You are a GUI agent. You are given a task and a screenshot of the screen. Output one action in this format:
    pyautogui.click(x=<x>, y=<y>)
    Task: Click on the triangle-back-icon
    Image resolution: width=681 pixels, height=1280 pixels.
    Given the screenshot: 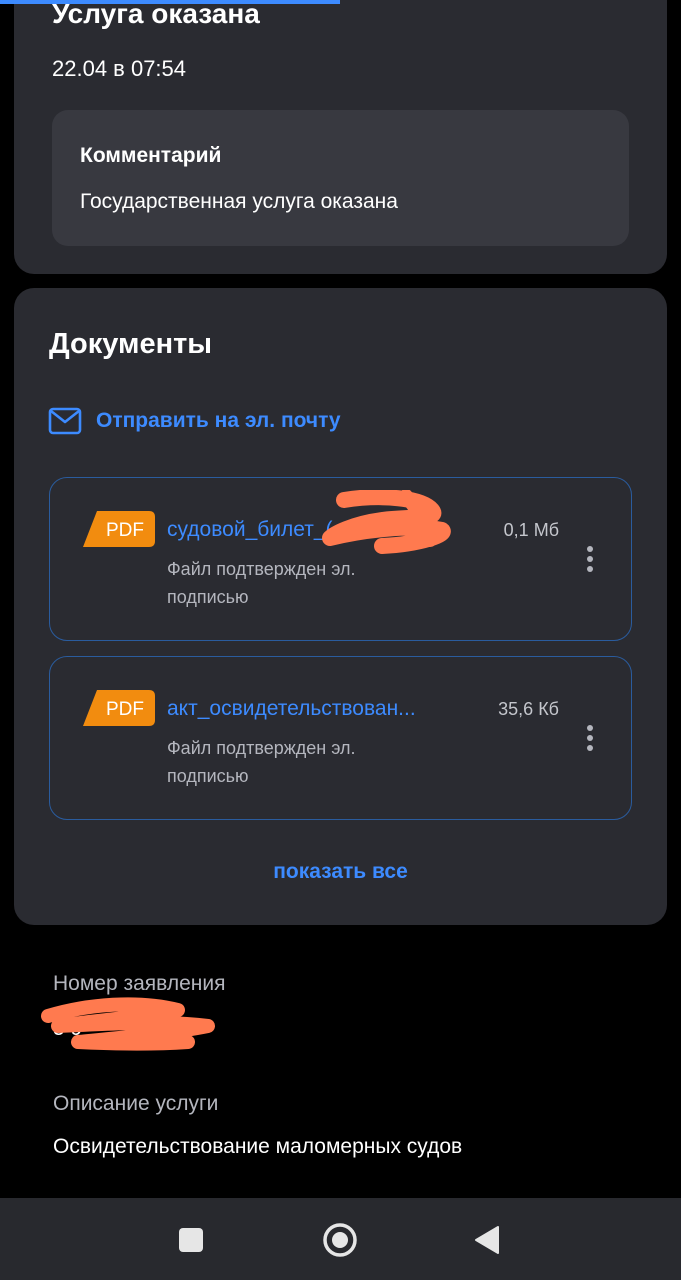 What is the action you would take?
    pyautogui.click(x=488, y=1240)
    